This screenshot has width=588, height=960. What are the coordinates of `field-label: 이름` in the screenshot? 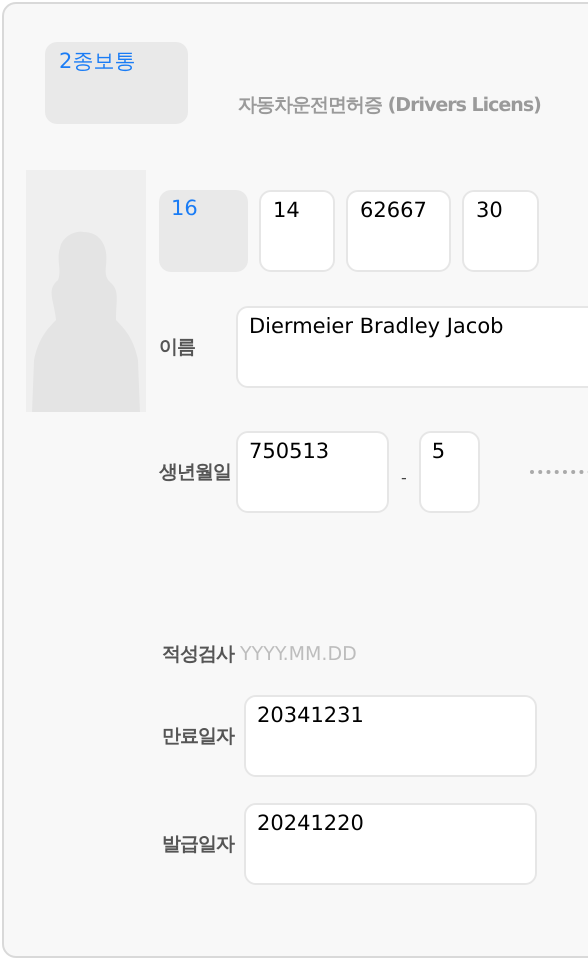 It's located at (177, 347).